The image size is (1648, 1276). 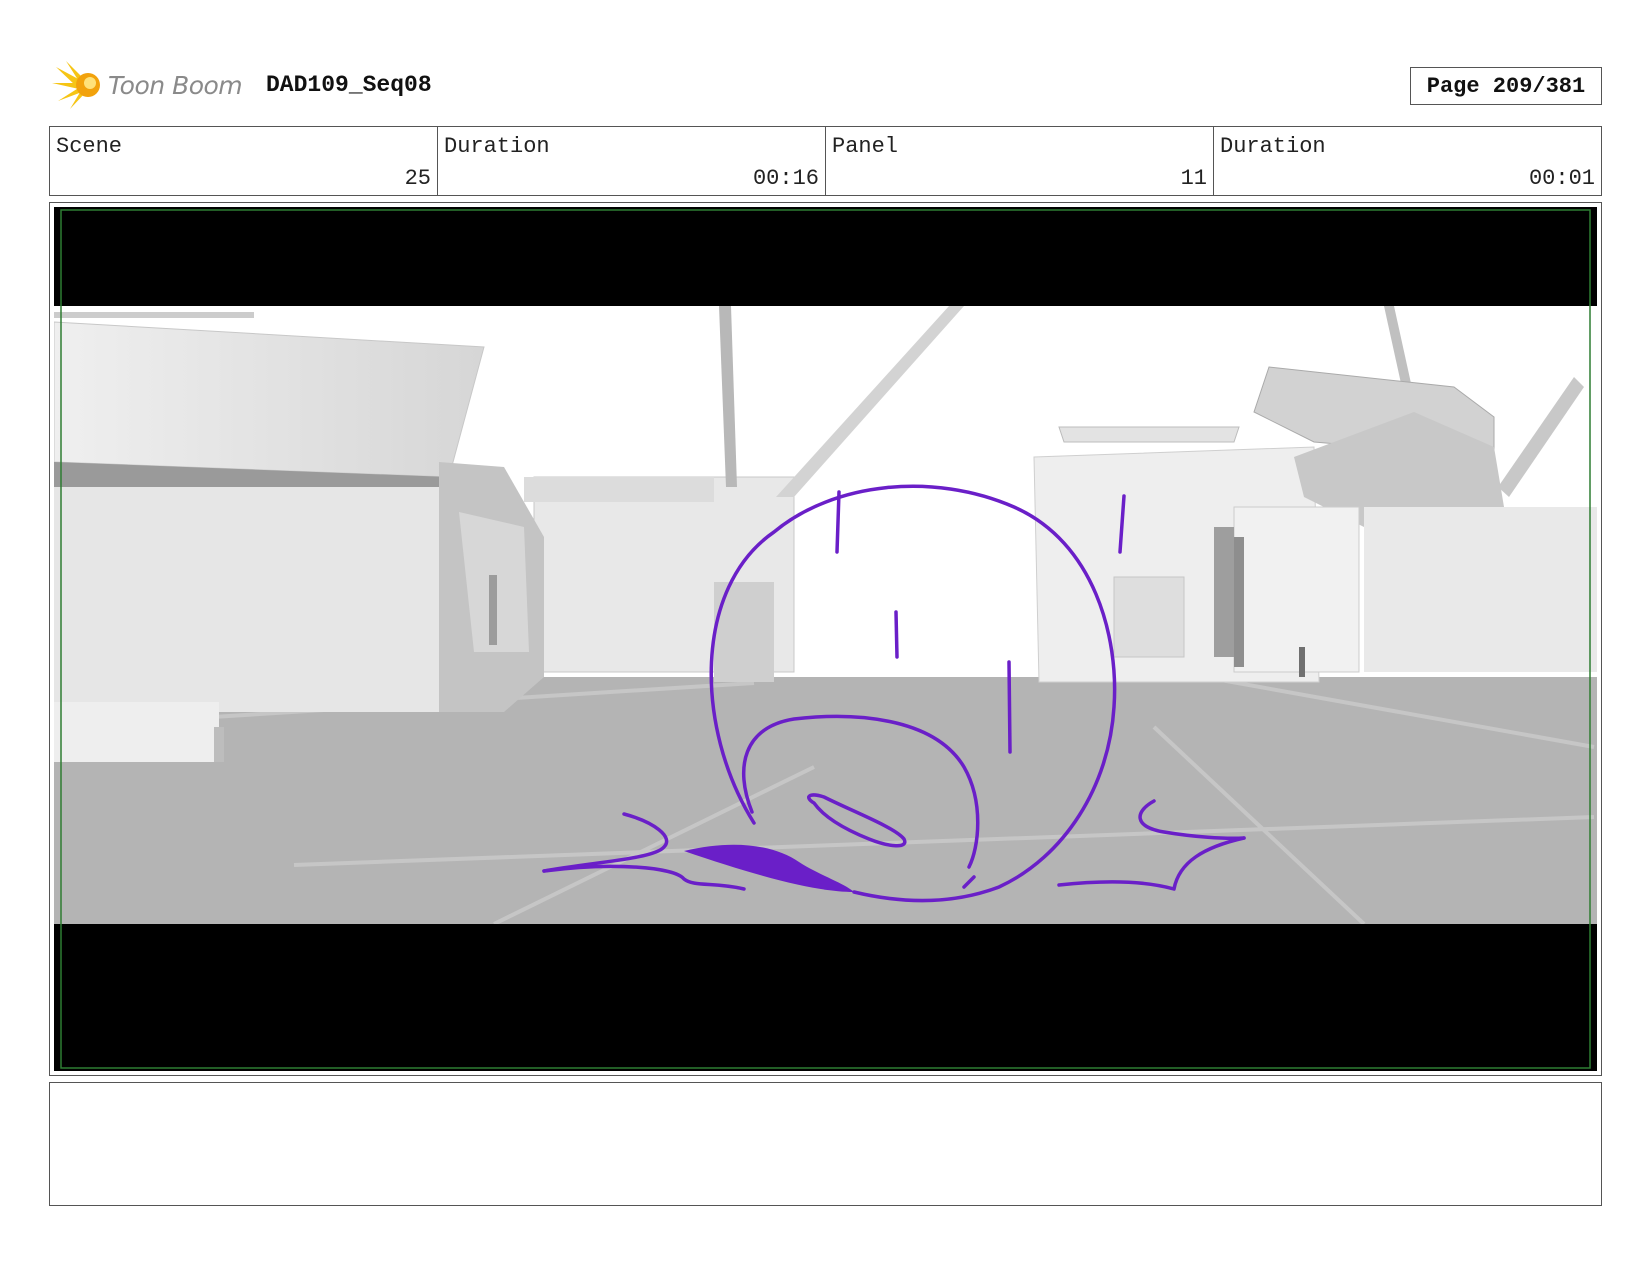 I want to click on scene-value: 25, so click(x=417, y=178).